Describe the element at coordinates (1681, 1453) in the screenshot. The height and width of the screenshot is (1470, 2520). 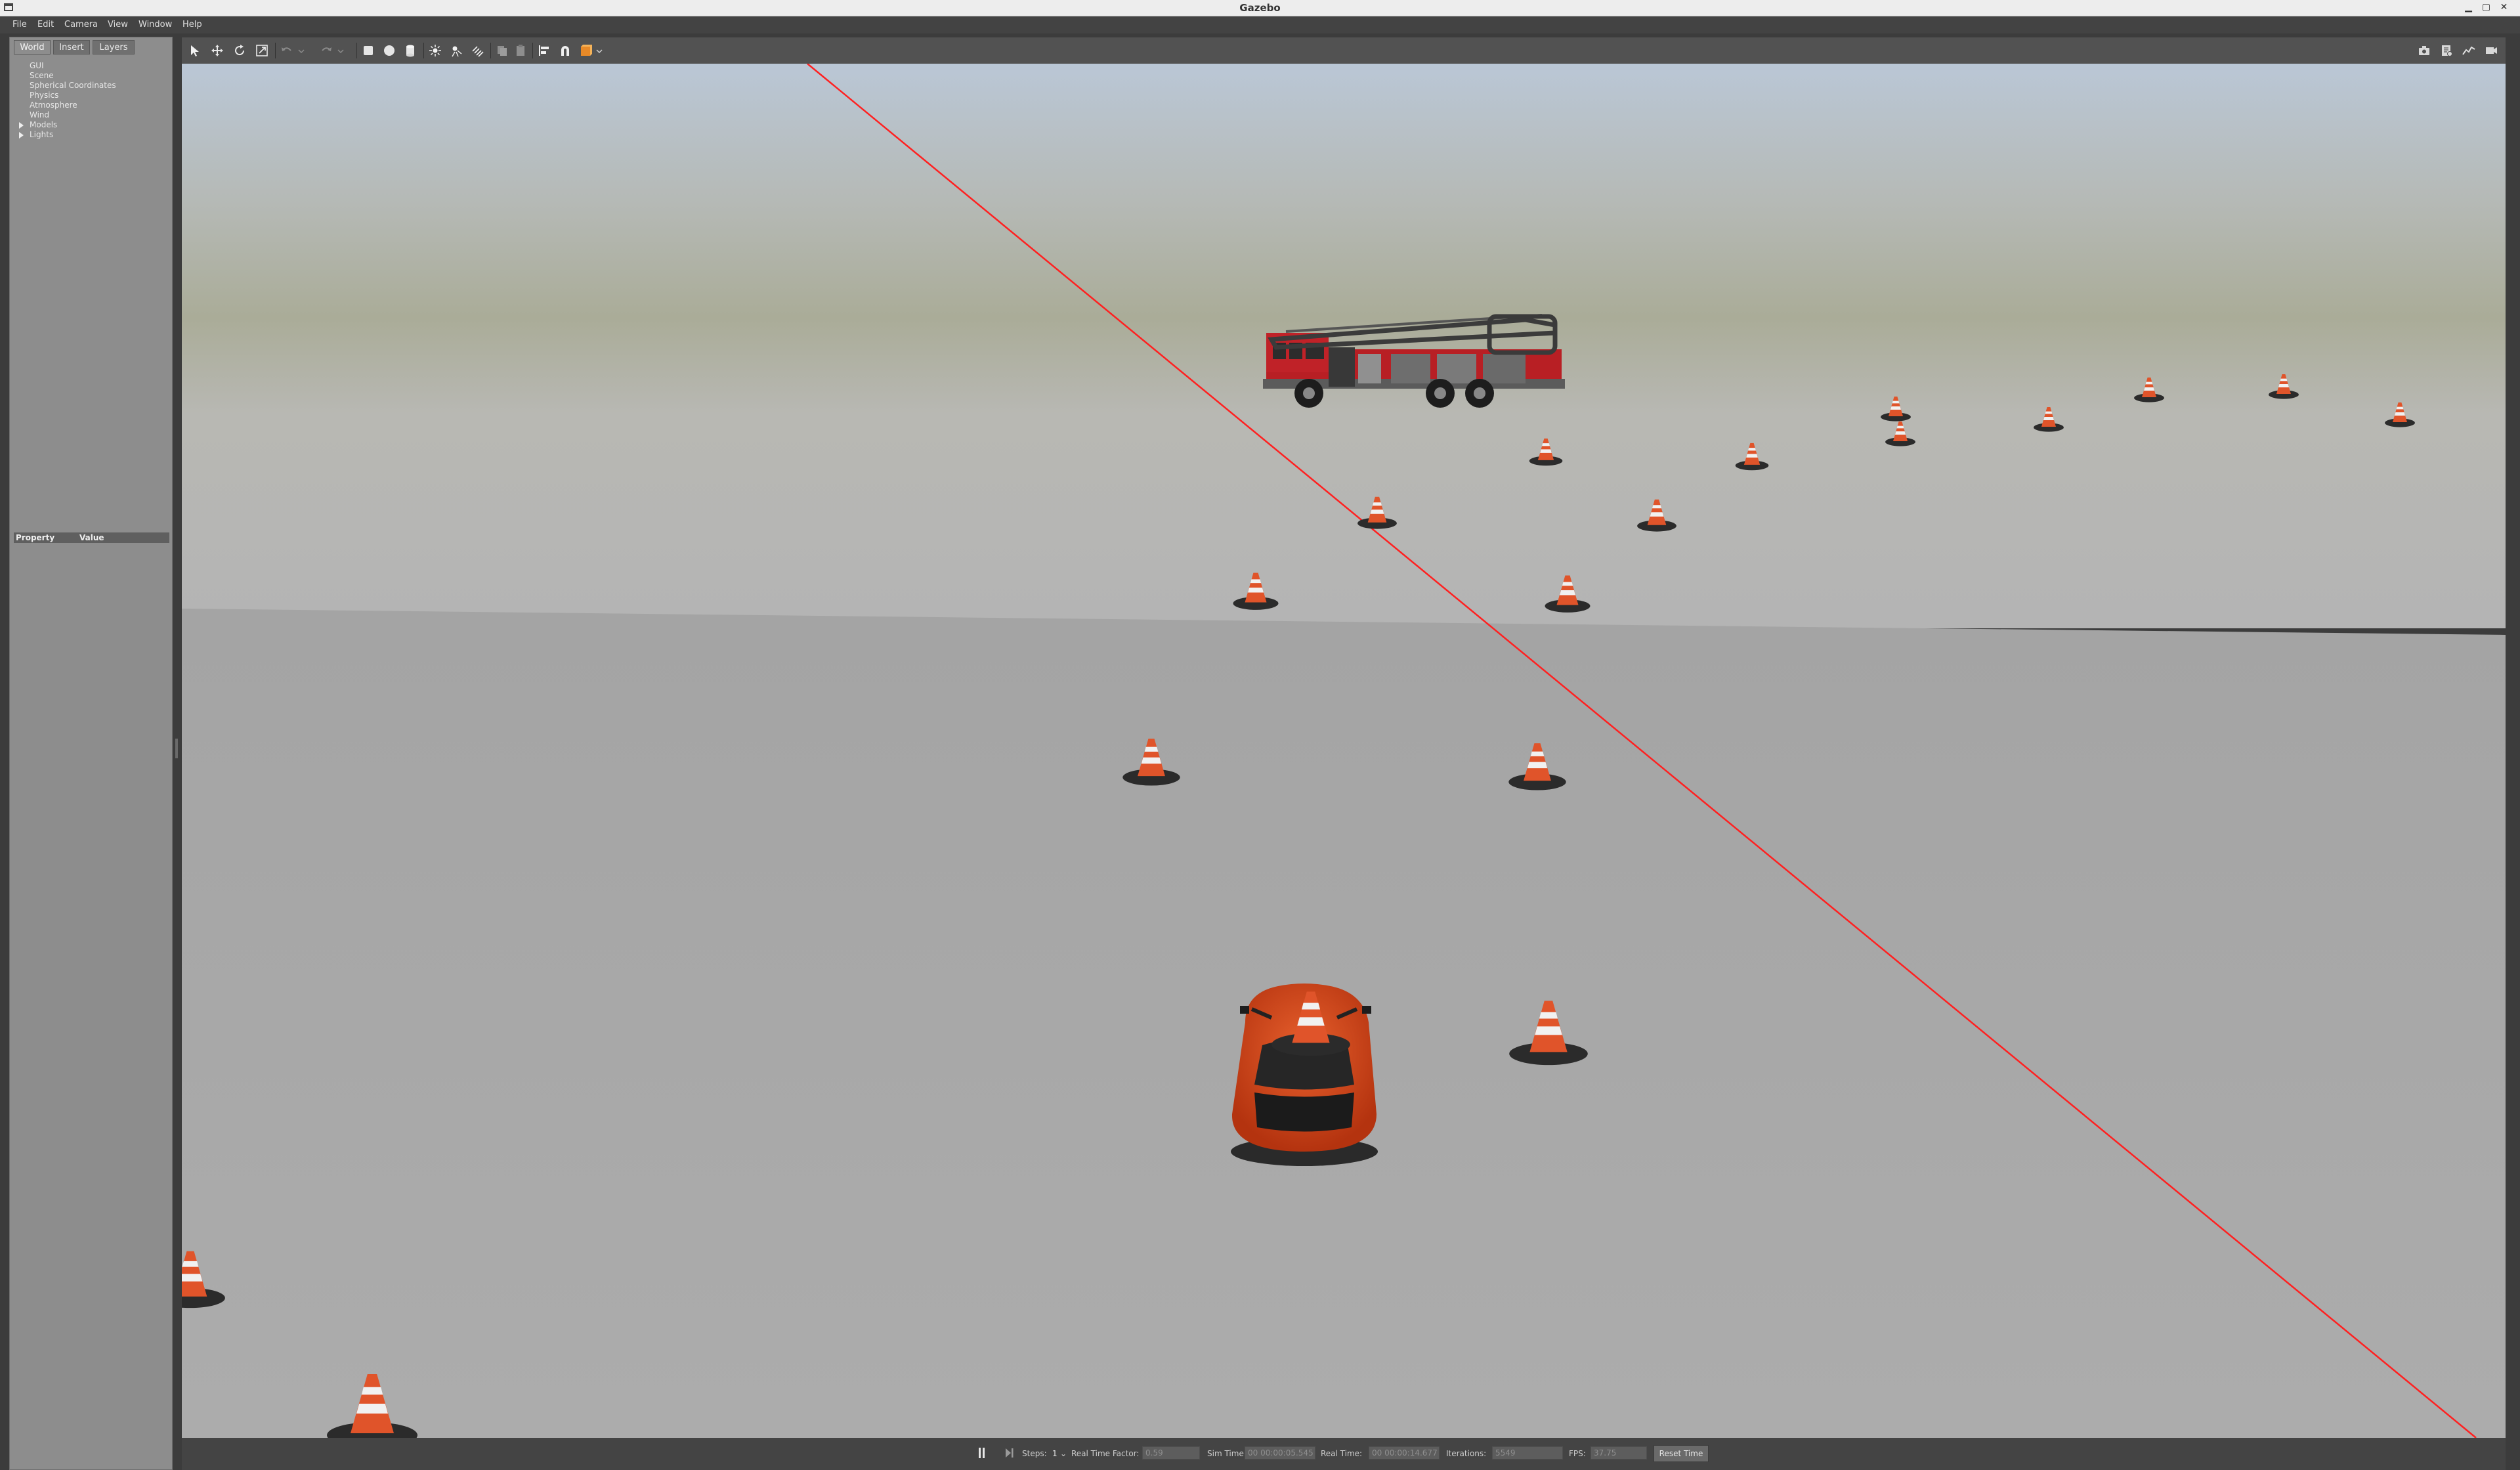
I see `reset-time-button: Reset Time` at that location.